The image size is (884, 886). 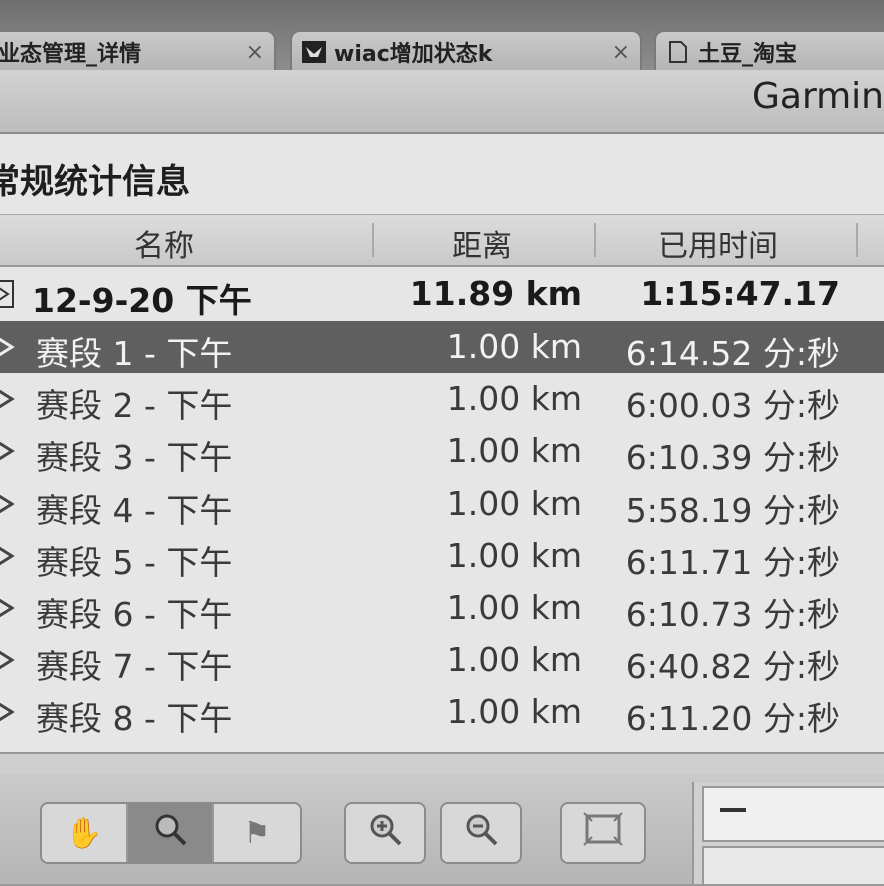 I want to click on lap-pace: 6:10.73 分:秒, so click(x=732, y=614).